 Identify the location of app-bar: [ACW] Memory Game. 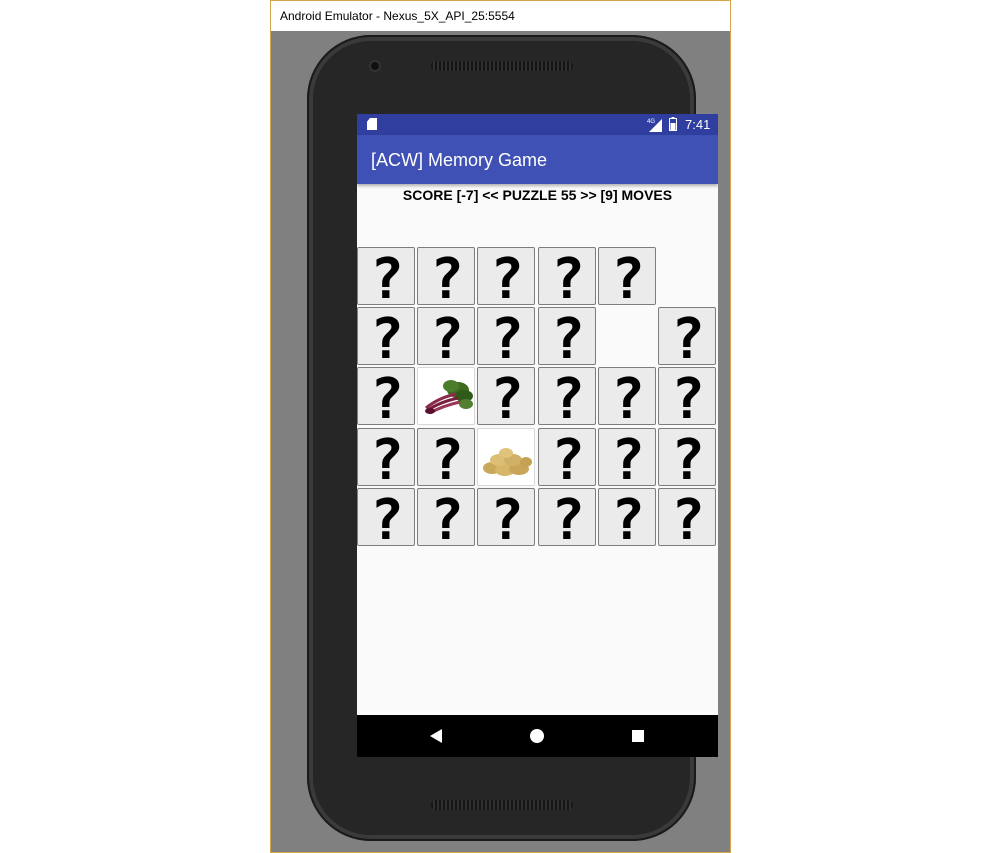
(537, 159).